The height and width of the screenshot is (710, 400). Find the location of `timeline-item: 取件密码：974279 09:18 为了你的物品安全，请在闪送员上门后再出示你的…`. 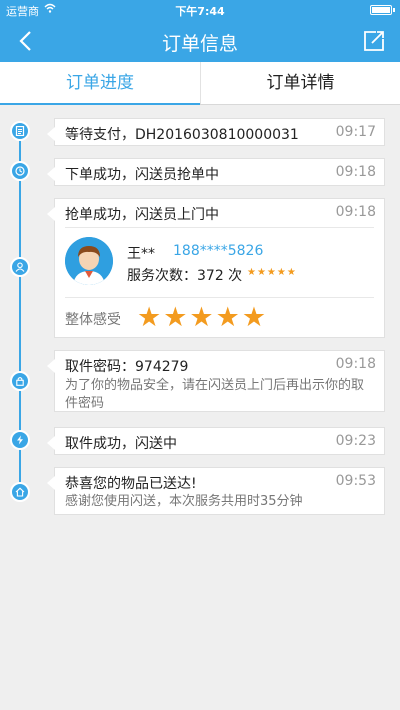

timeline-item: 取件密码：974279 09:18 为了你的物品安全，请在闪送员上门后再出示你的… is located at coordinates (216, 381).